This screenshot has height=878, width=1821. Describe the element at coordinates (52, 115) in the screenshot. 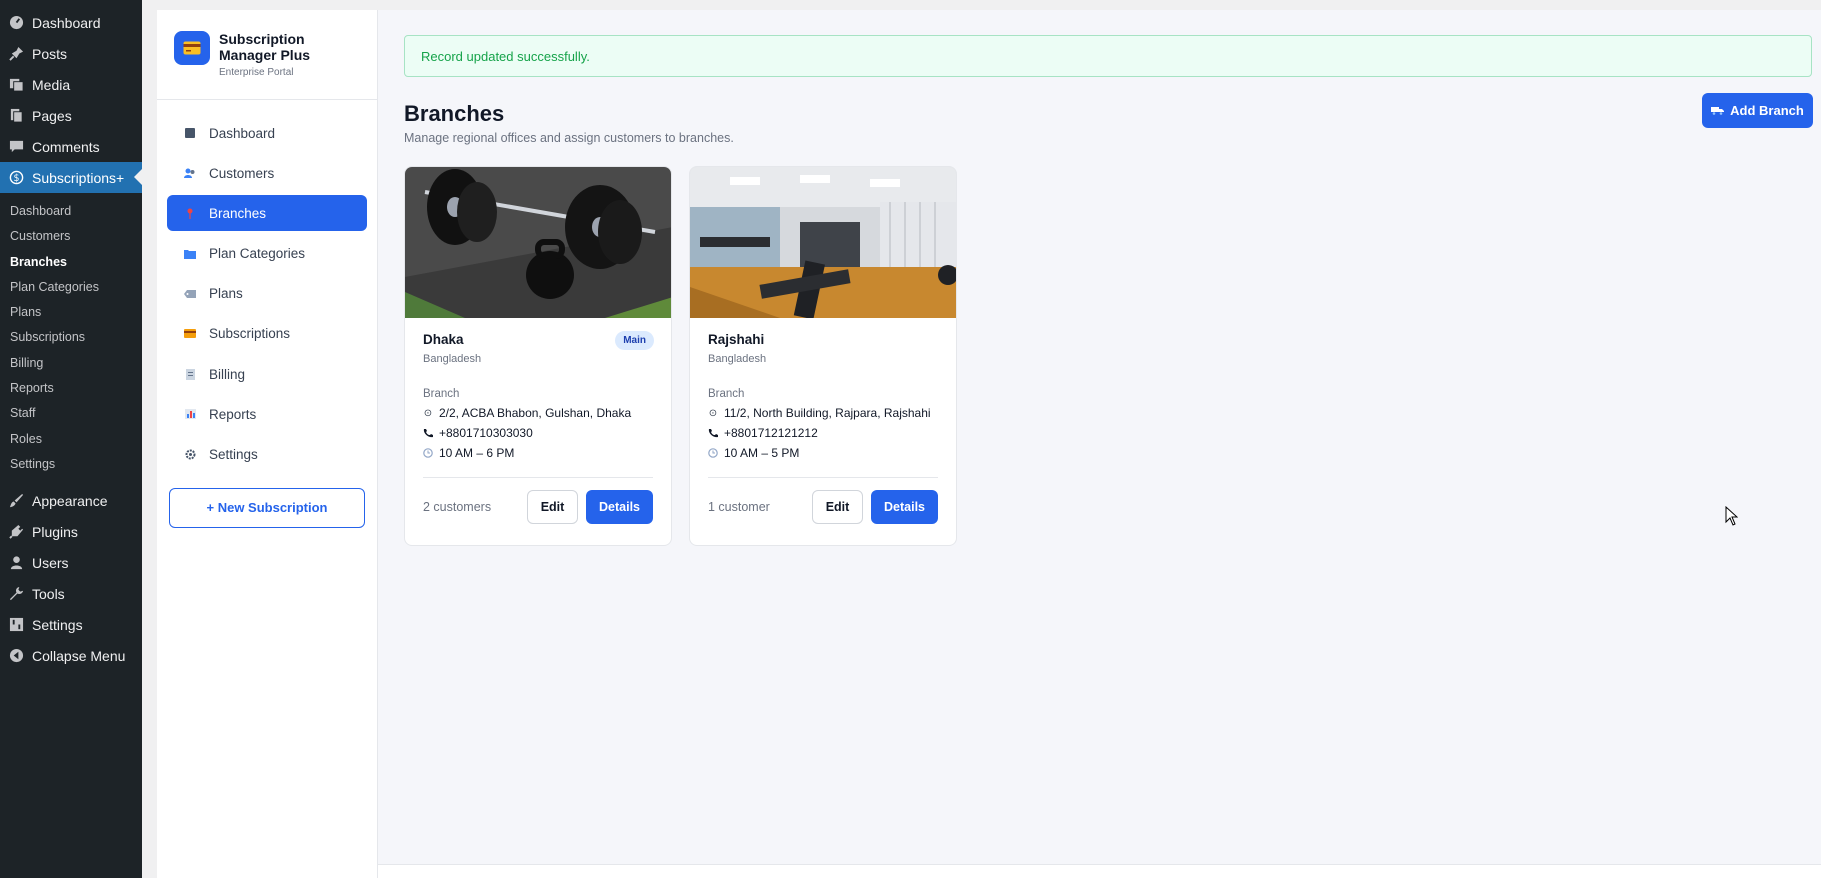

I see `wp-menu-label: Pages` at that location.